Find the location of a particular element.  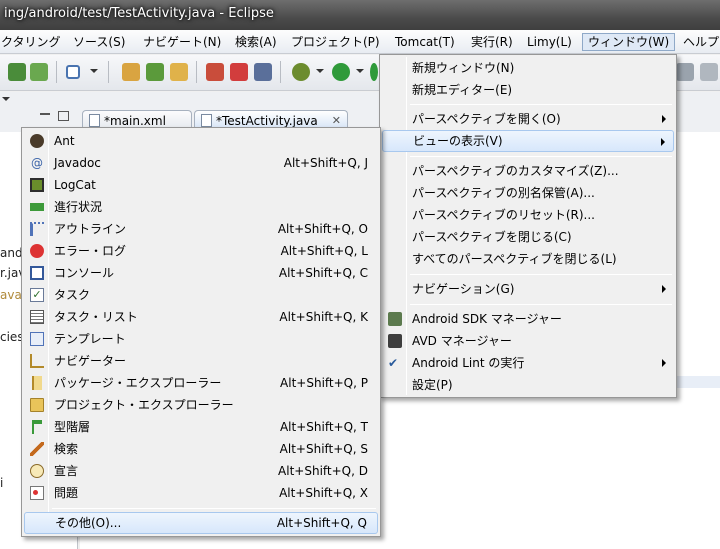

tool-icon is located at coordinates (215, 72).